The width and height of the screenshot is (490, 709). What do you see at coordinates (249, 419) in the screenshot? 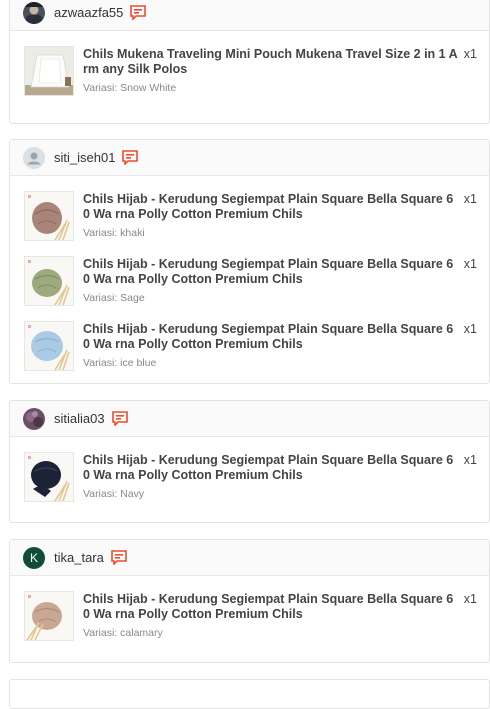
I see `card-header: sitialia03` at bounding box center [249, 419].